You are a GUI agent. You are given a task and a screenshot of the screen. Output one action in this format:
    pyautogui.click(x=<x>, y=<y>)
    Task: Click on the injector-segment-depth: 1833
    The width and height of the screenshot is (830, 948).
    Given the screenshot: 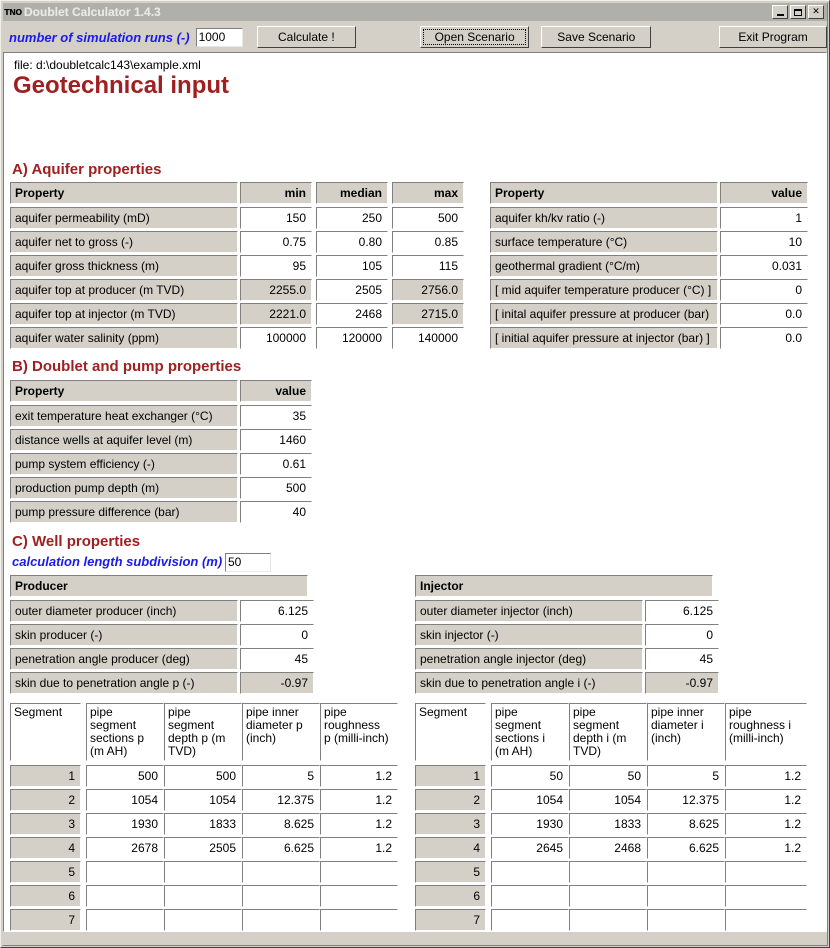 What is the action you would take?
    pyautogui.click(x=608, y=824)
    